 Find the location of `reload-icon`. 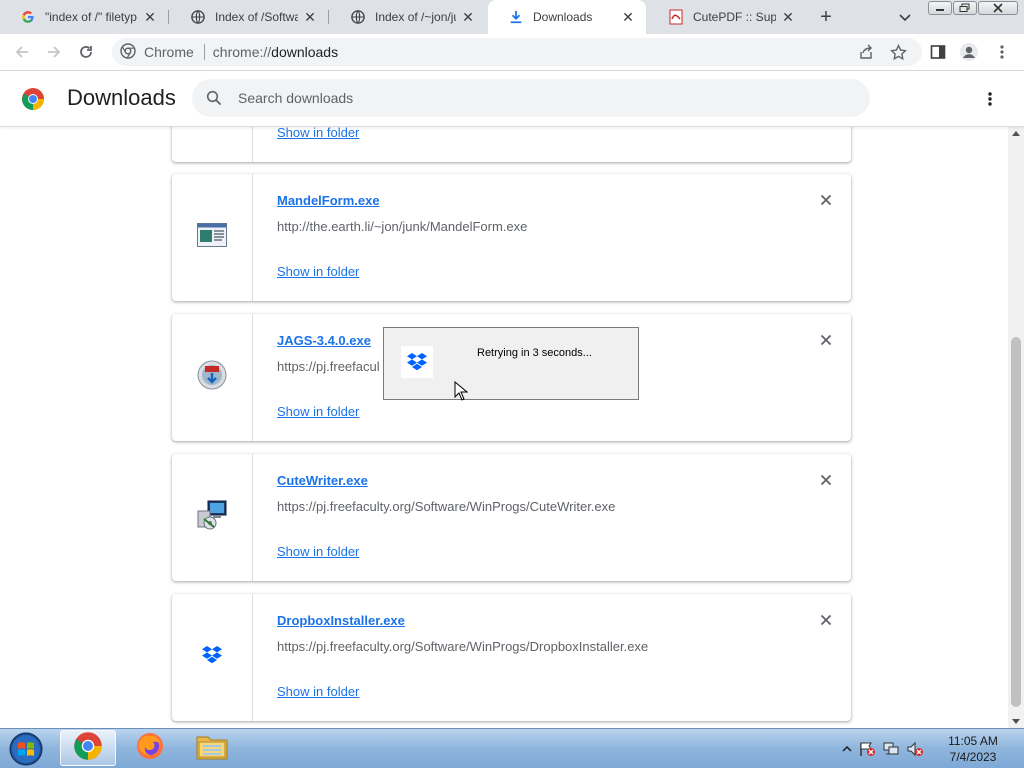

reload-icon is located at coordinates (86, 52).